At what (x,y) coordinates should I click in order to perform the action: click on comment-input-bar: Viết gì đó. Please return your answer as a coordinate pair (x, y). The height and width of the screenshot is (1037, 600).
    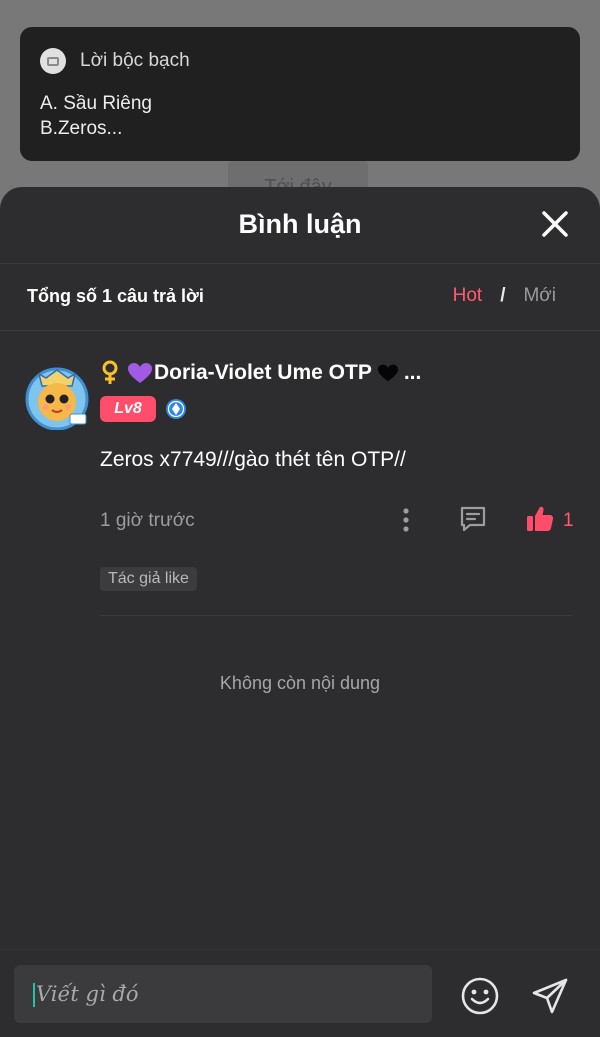
    Looking at the image, I should click on (300, 993).